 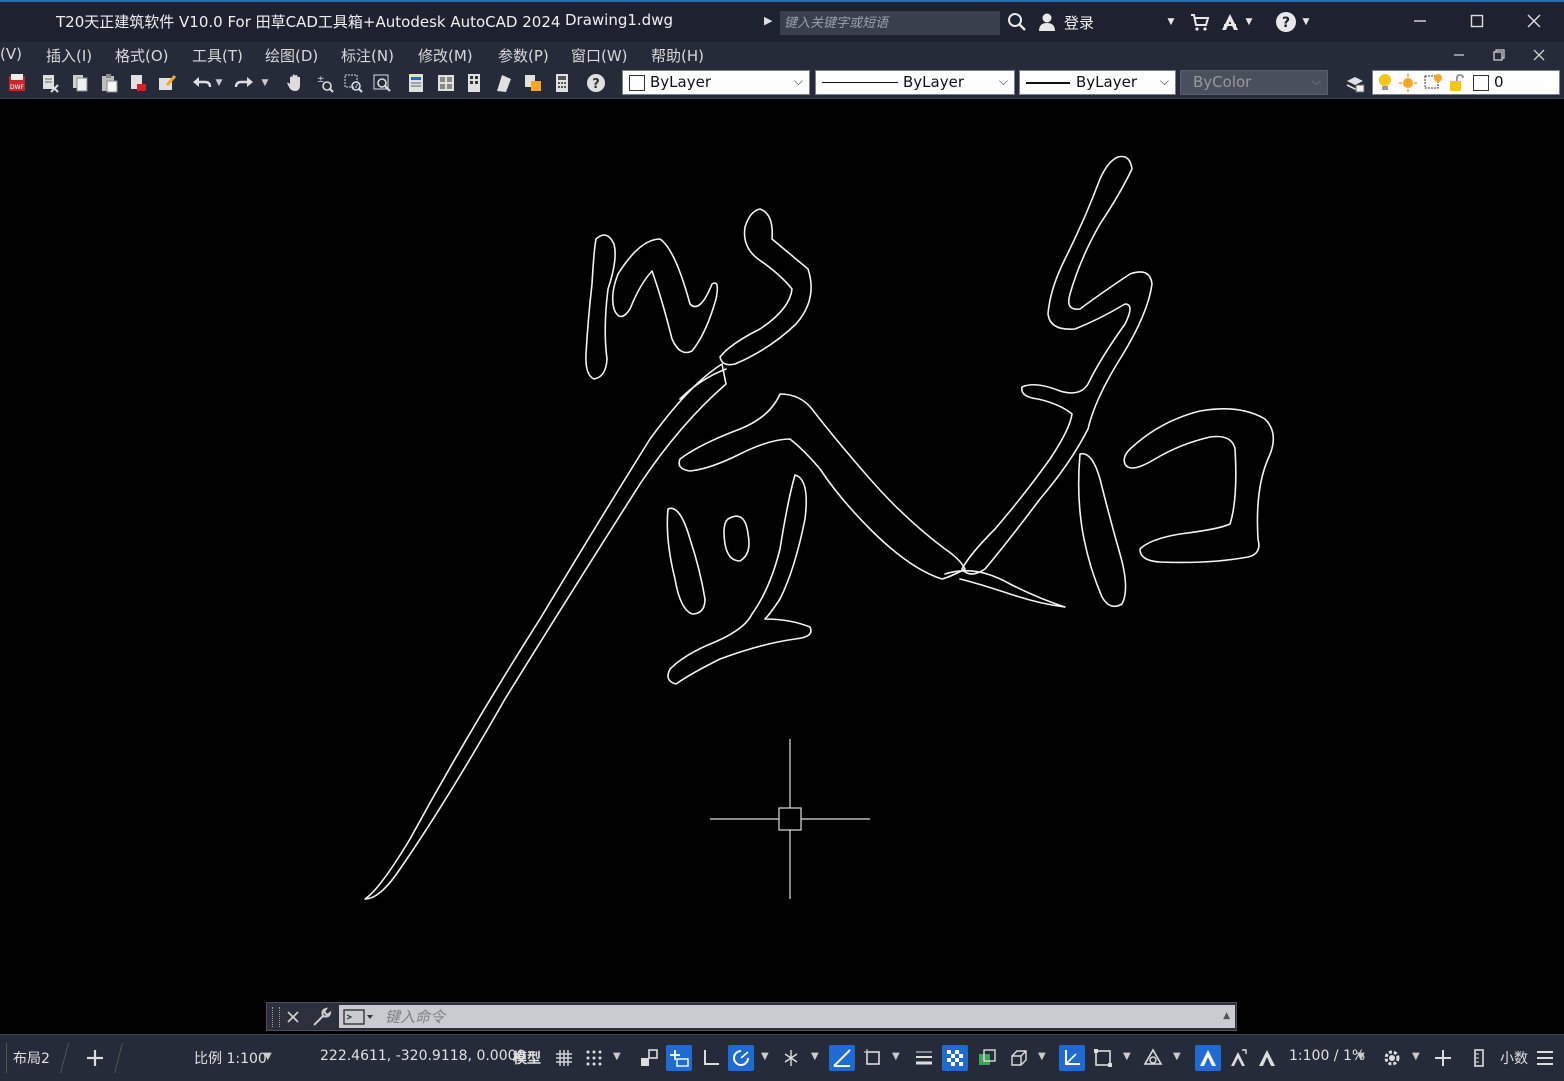 What do you see at coordinates (1226, 1016) in the screenshot?
I see `command-expand-icon: ▲` at bounding box center [1226, 1016].